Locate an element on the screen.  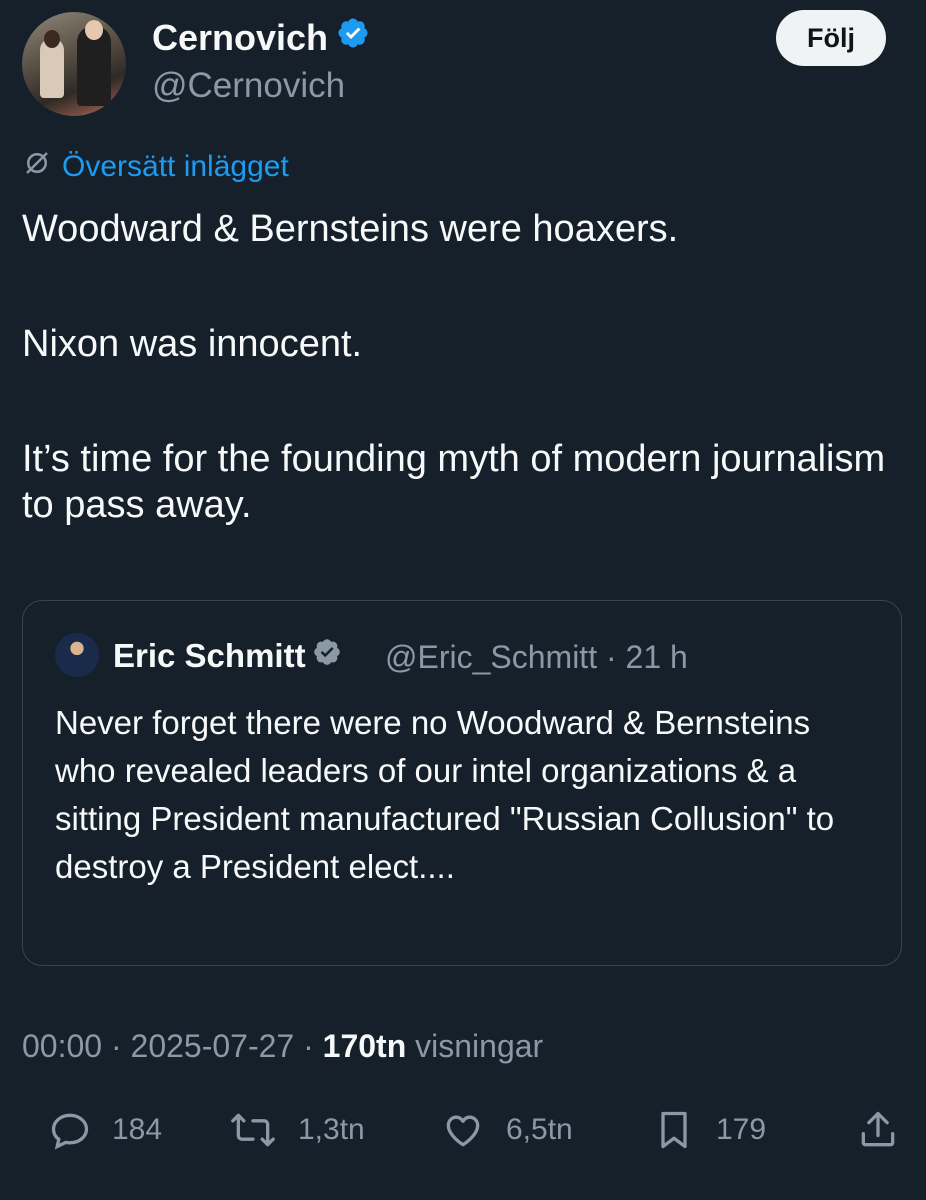
reply-button: 184 is located at coordinates (105, 1130).